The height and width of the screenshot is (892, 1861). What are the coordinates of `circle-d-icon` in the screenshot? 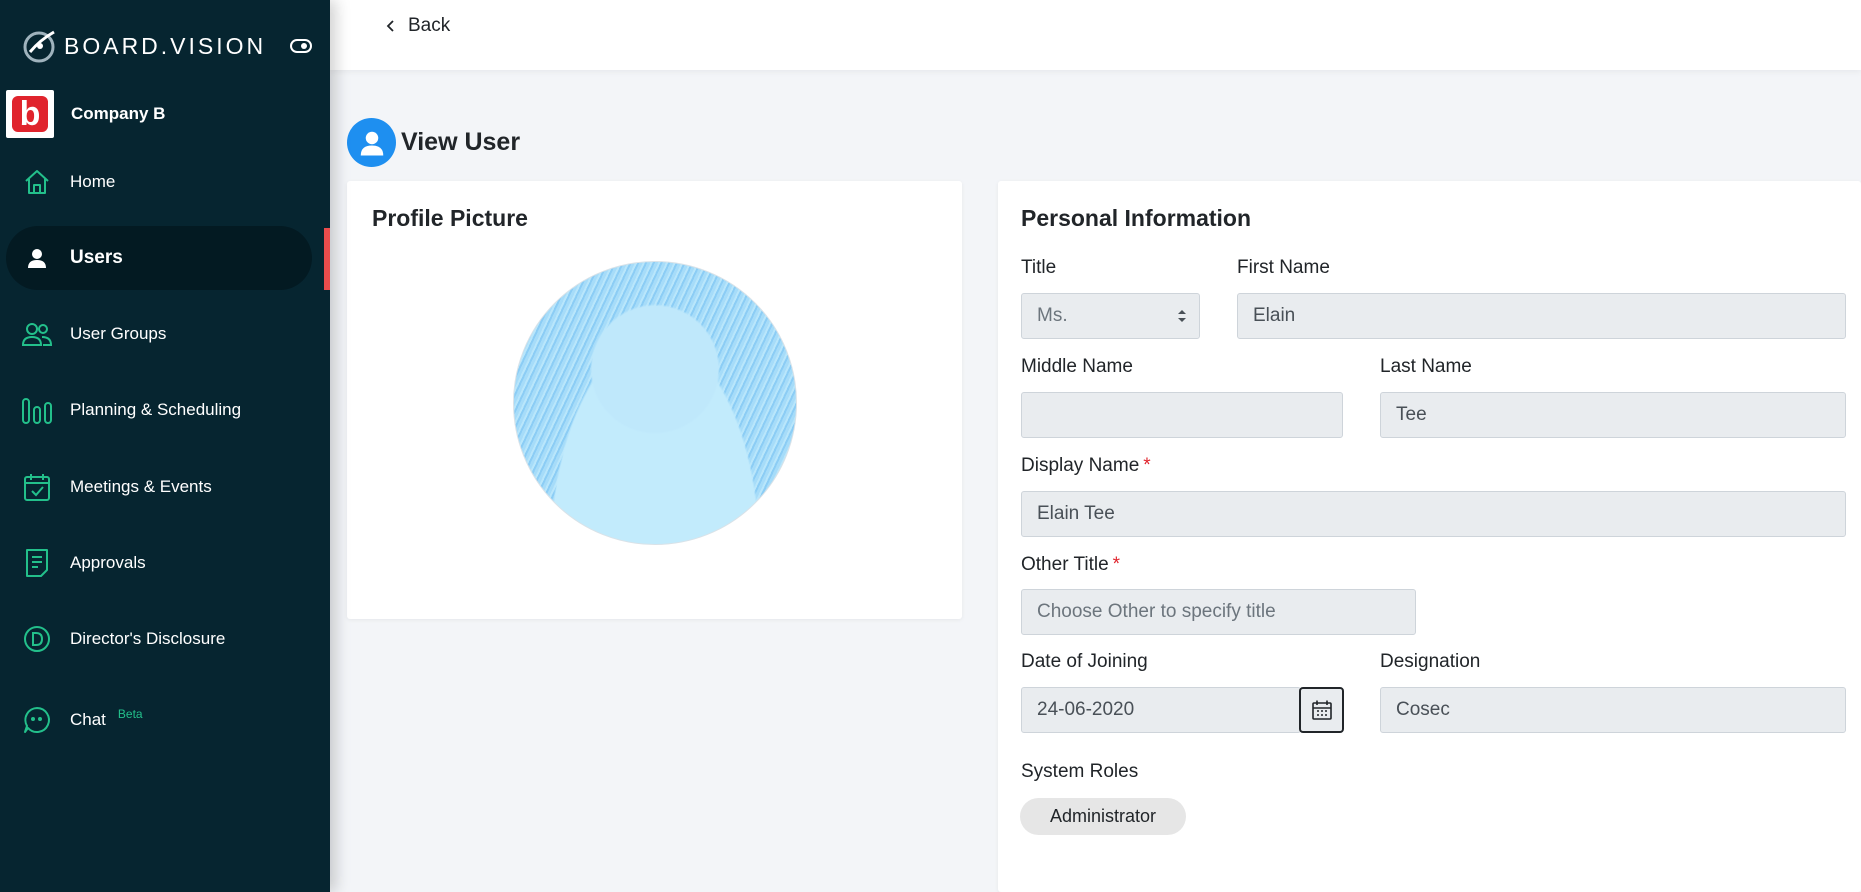 It's located at (37, 639).